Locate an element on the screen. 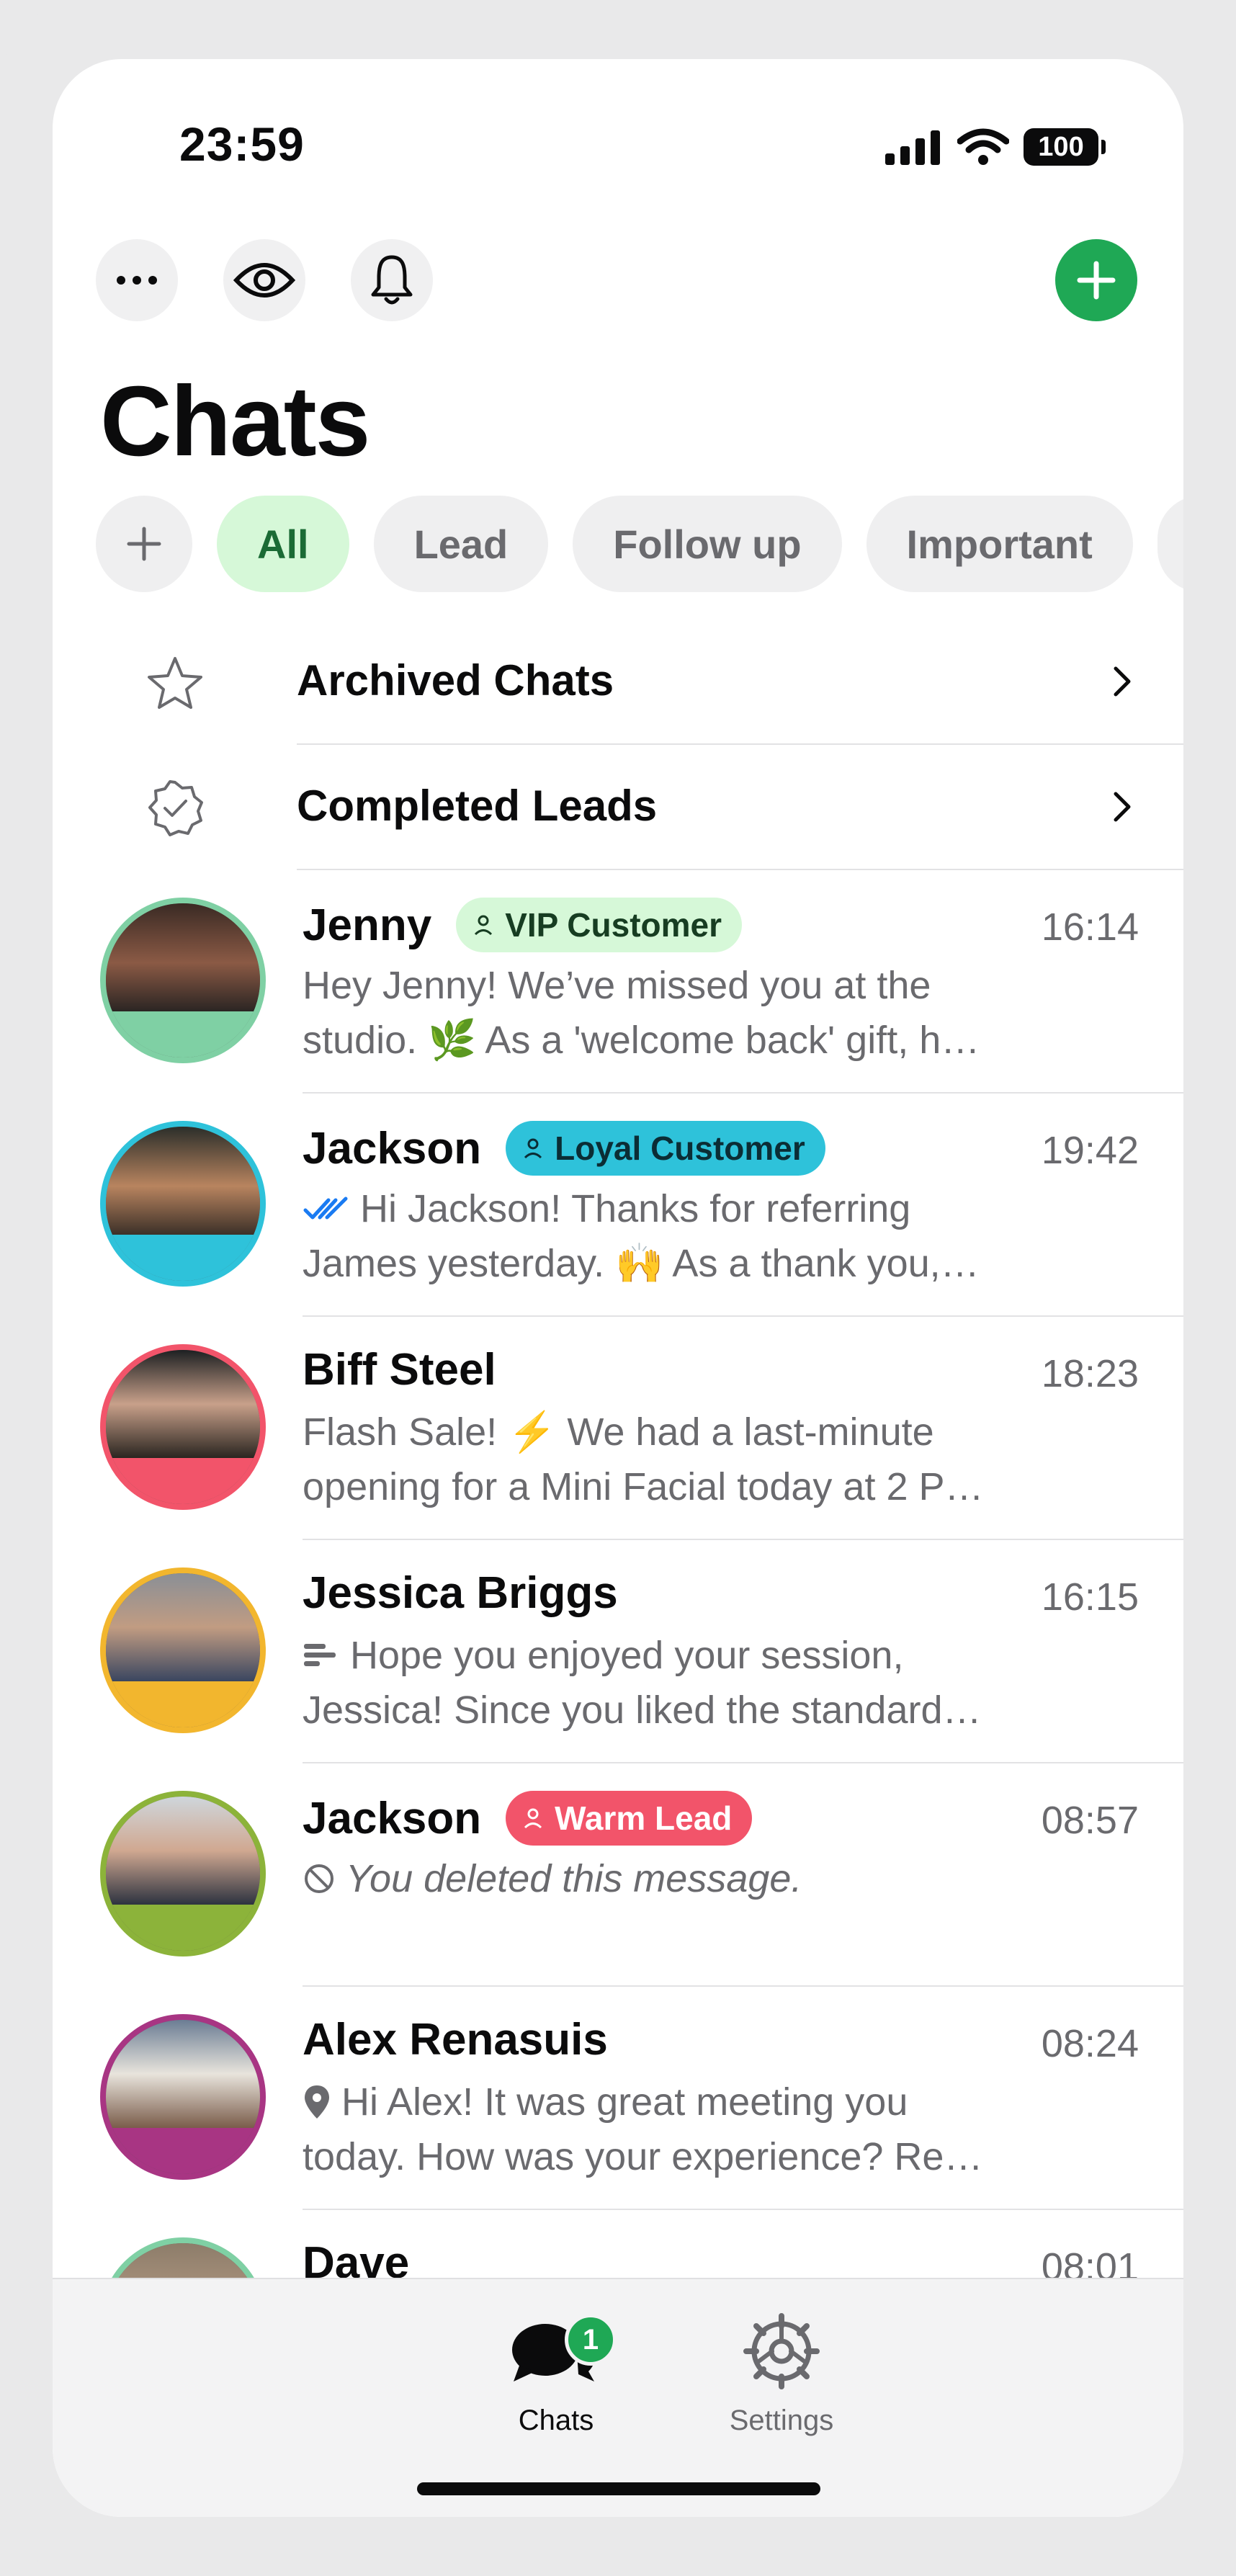 The image size is (1236, 2576). bottom-tab-bar: 1 Chats Settings is located at coordinates (618, 2397).